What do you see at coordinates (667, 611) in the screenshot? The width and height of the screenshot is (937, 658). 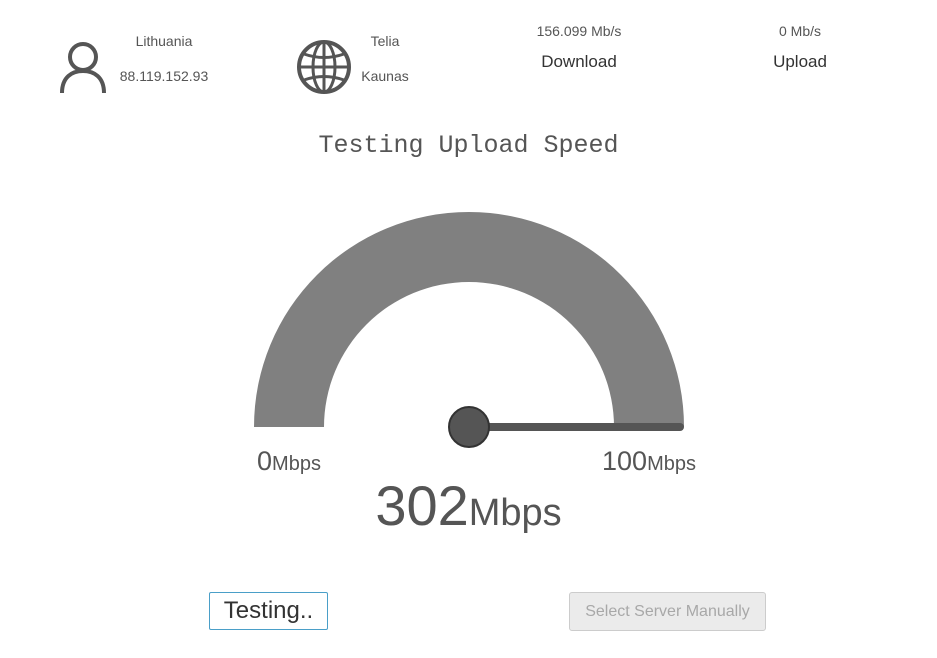 I see `select-server-button: Select Server Manually` at bounding box center [667, 611].